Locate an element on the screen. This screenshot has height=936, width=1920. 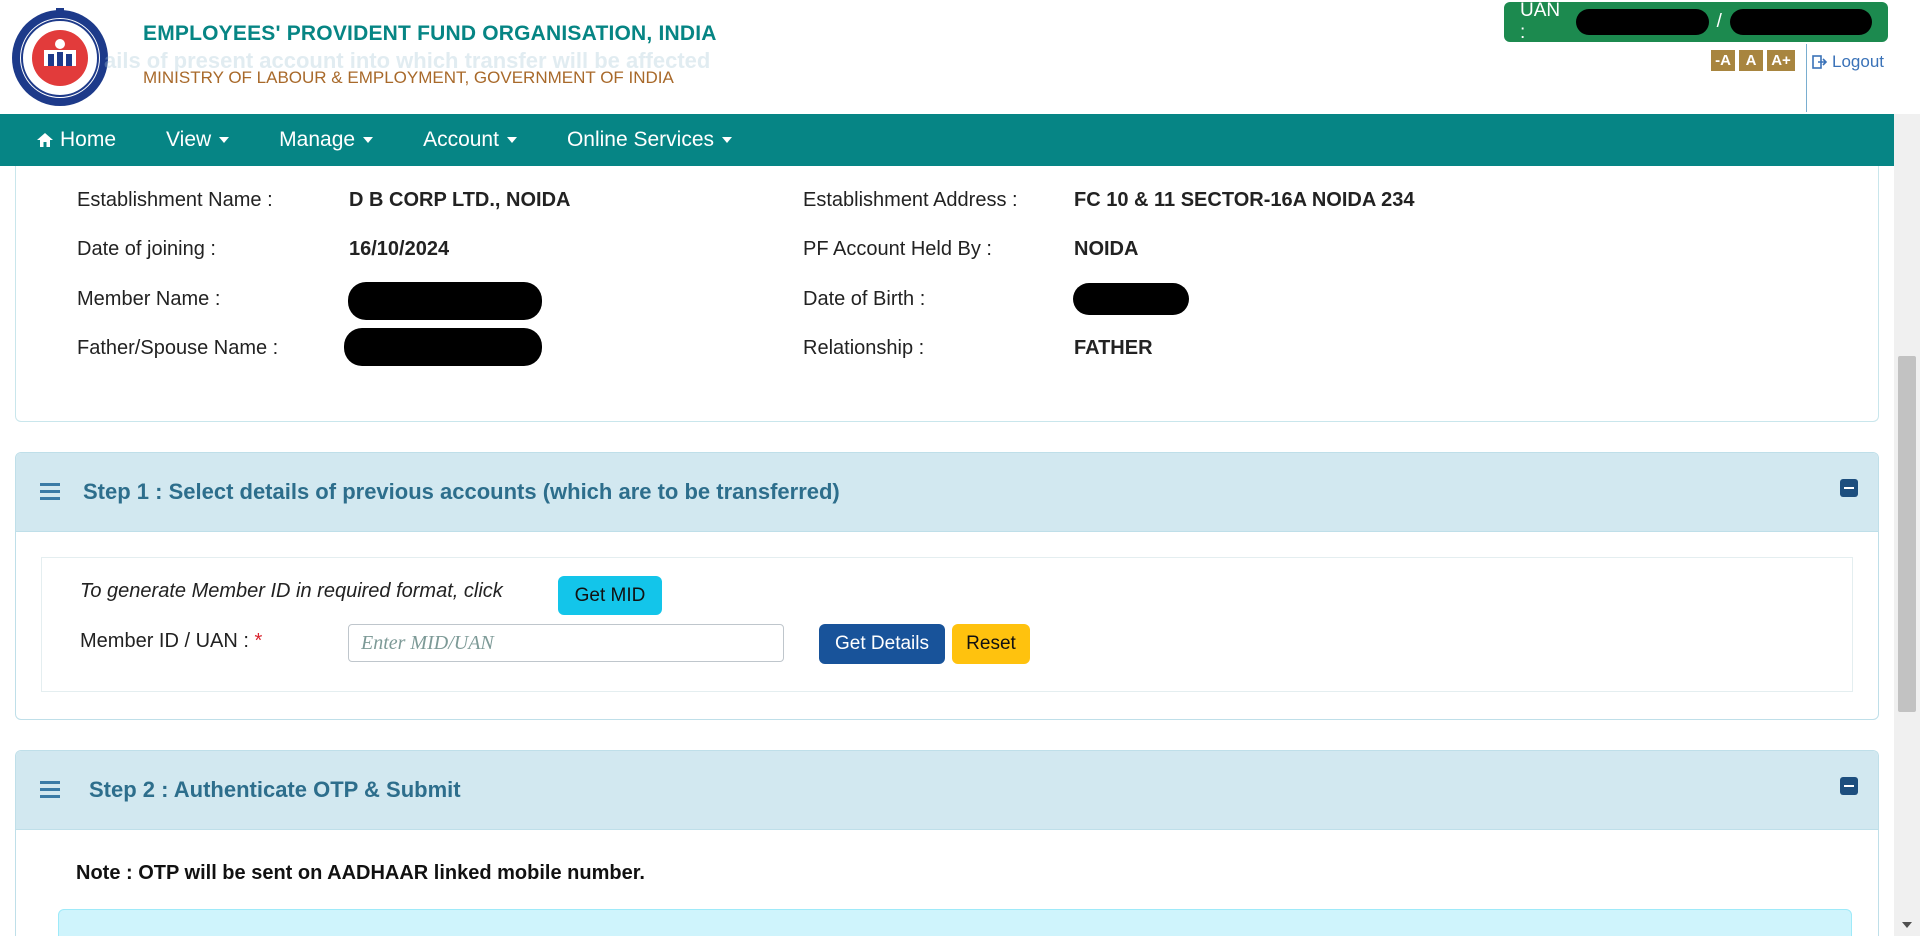
required-asterisk: * is located at coordinates (258, 641).